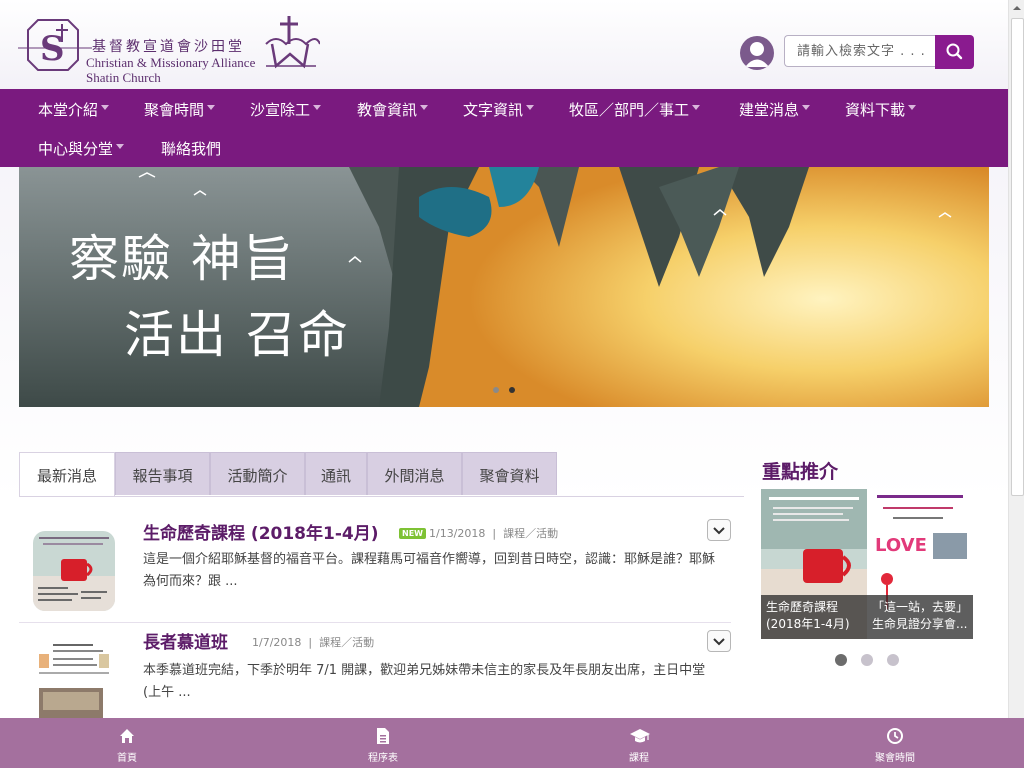  Describe the element at coordinates (375, 622) in the screenshot. I see `news-divider` at that location.